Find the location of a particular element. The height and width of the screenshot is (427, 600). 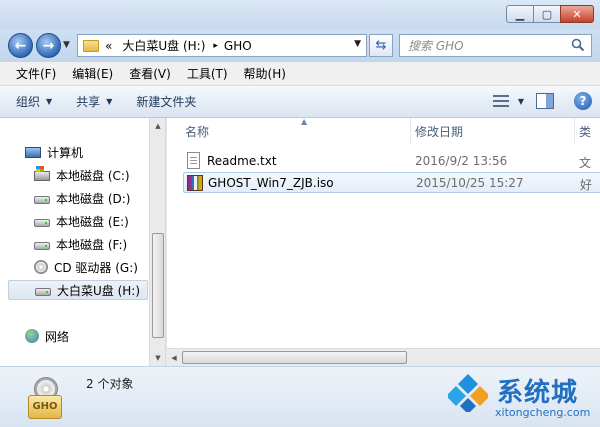

nav-computer: 计算机 is located at coordinates (54, 152).